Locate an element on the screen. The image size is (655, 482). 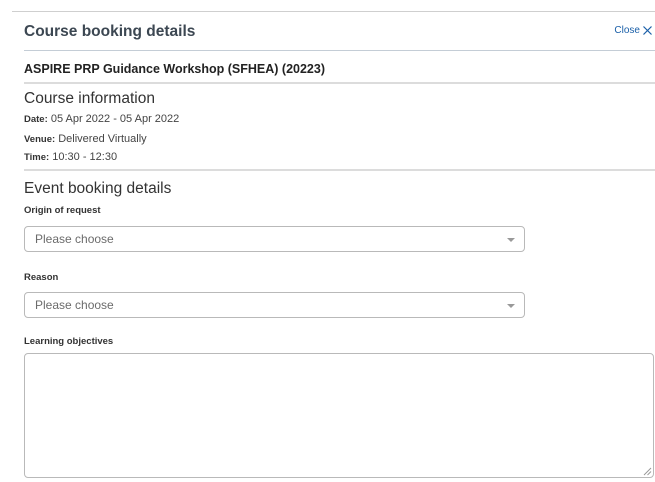
reason-select: Please choose is located at coordinates (274, 305).